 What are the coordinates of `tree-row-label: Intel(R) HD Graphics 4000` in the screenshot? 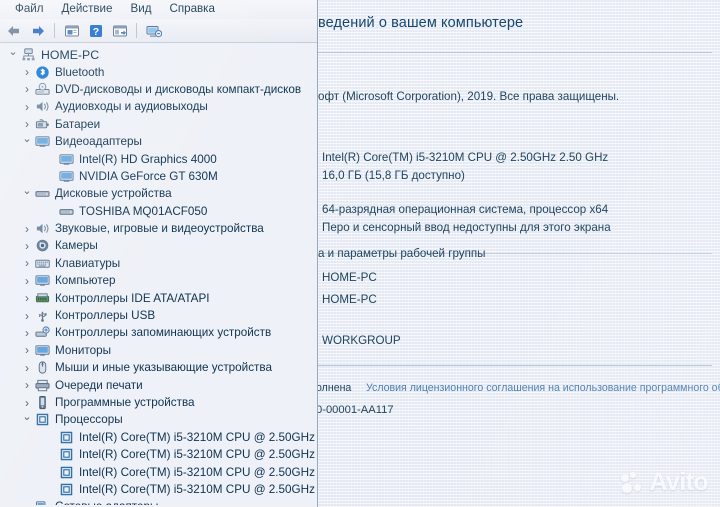 It's located at (148, 159).